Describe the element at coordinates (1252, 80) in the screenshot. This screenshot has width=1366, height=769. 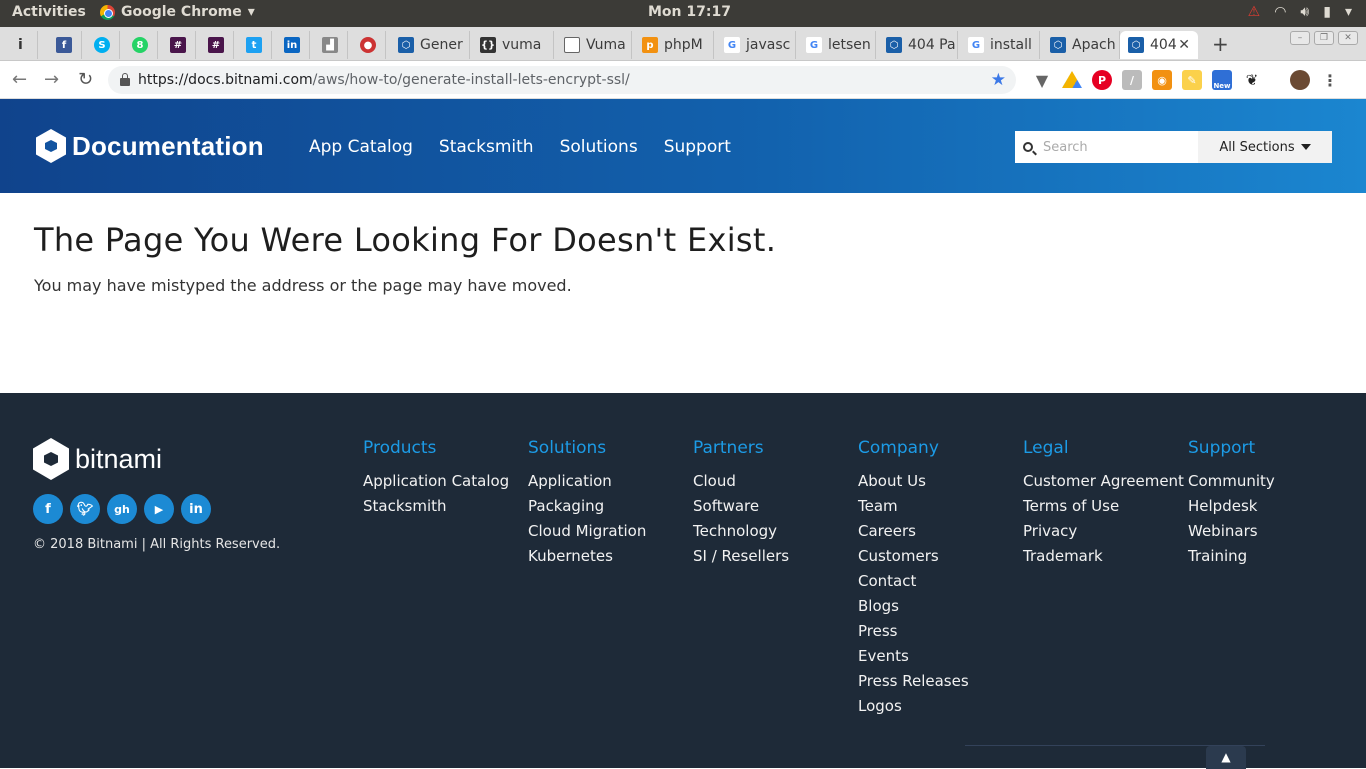
I see `gnome-extension-icon: ❦` at that location.